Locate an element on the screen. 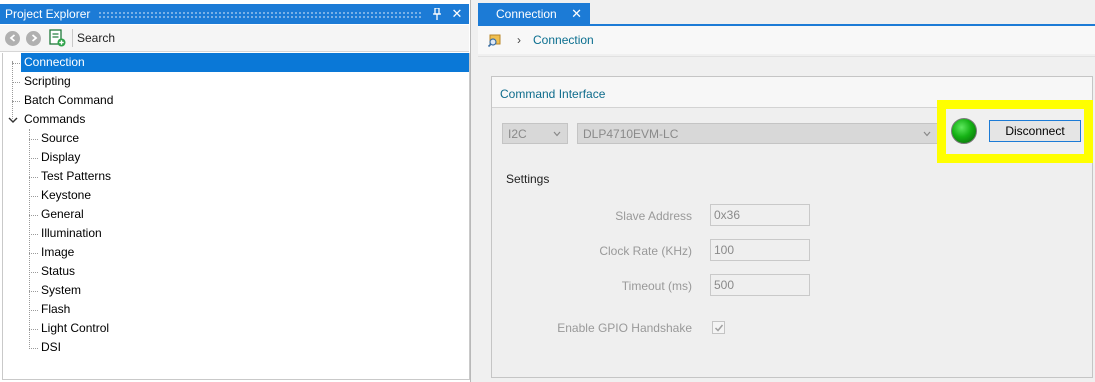 Image resolution: width=1095 pixels, height=382 pixels. settings-title: Settings is located at coordinates (528, 179).